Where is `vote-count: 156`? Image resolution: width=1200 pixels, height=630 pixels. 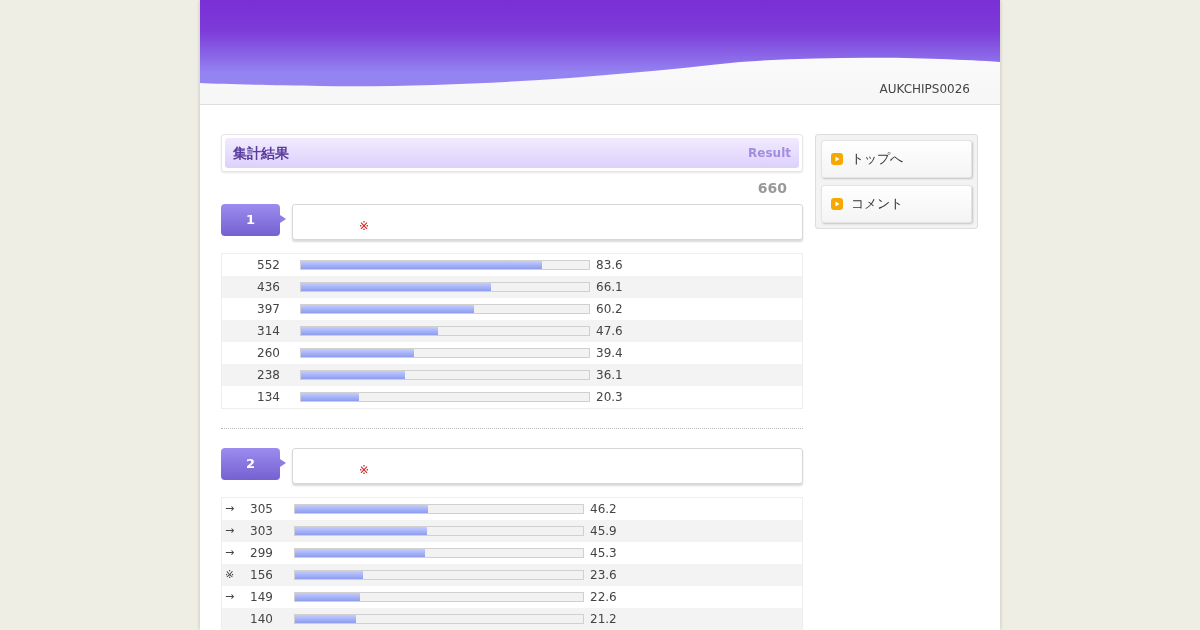 vote-count: 156 is located at coordinates (261, 575).